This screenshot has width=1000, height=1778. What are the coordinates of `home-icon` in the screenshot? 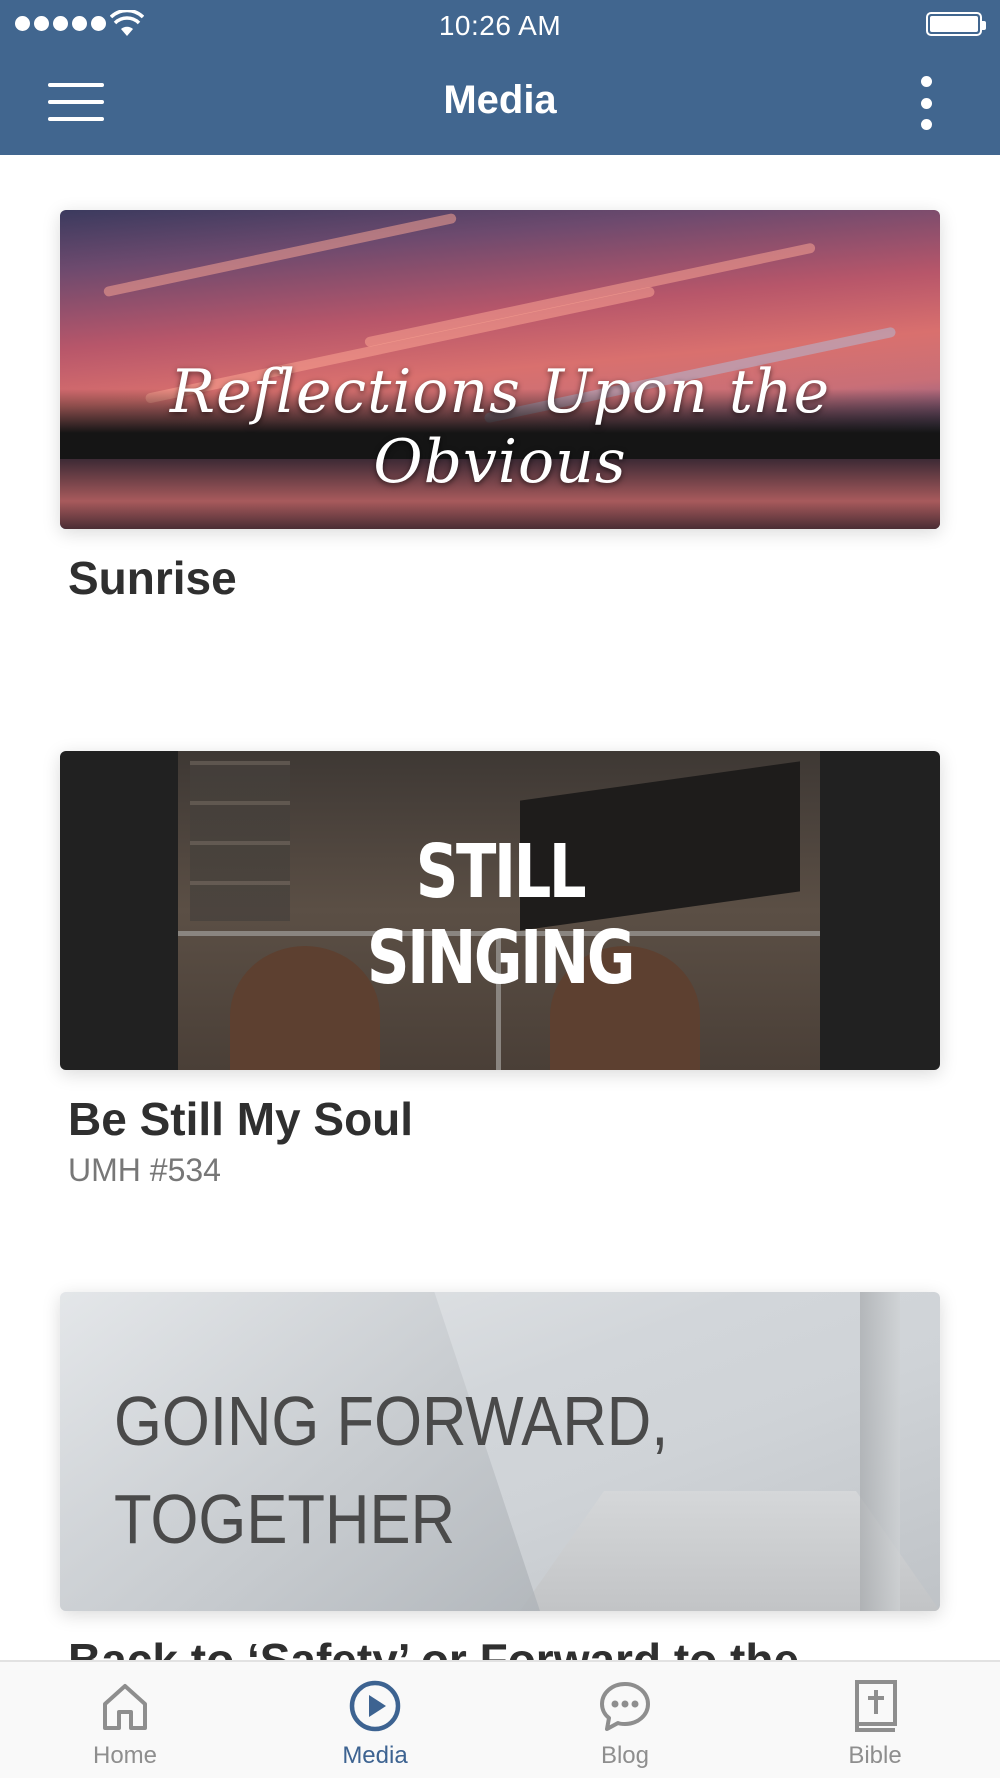 It's located at (125, 1707).